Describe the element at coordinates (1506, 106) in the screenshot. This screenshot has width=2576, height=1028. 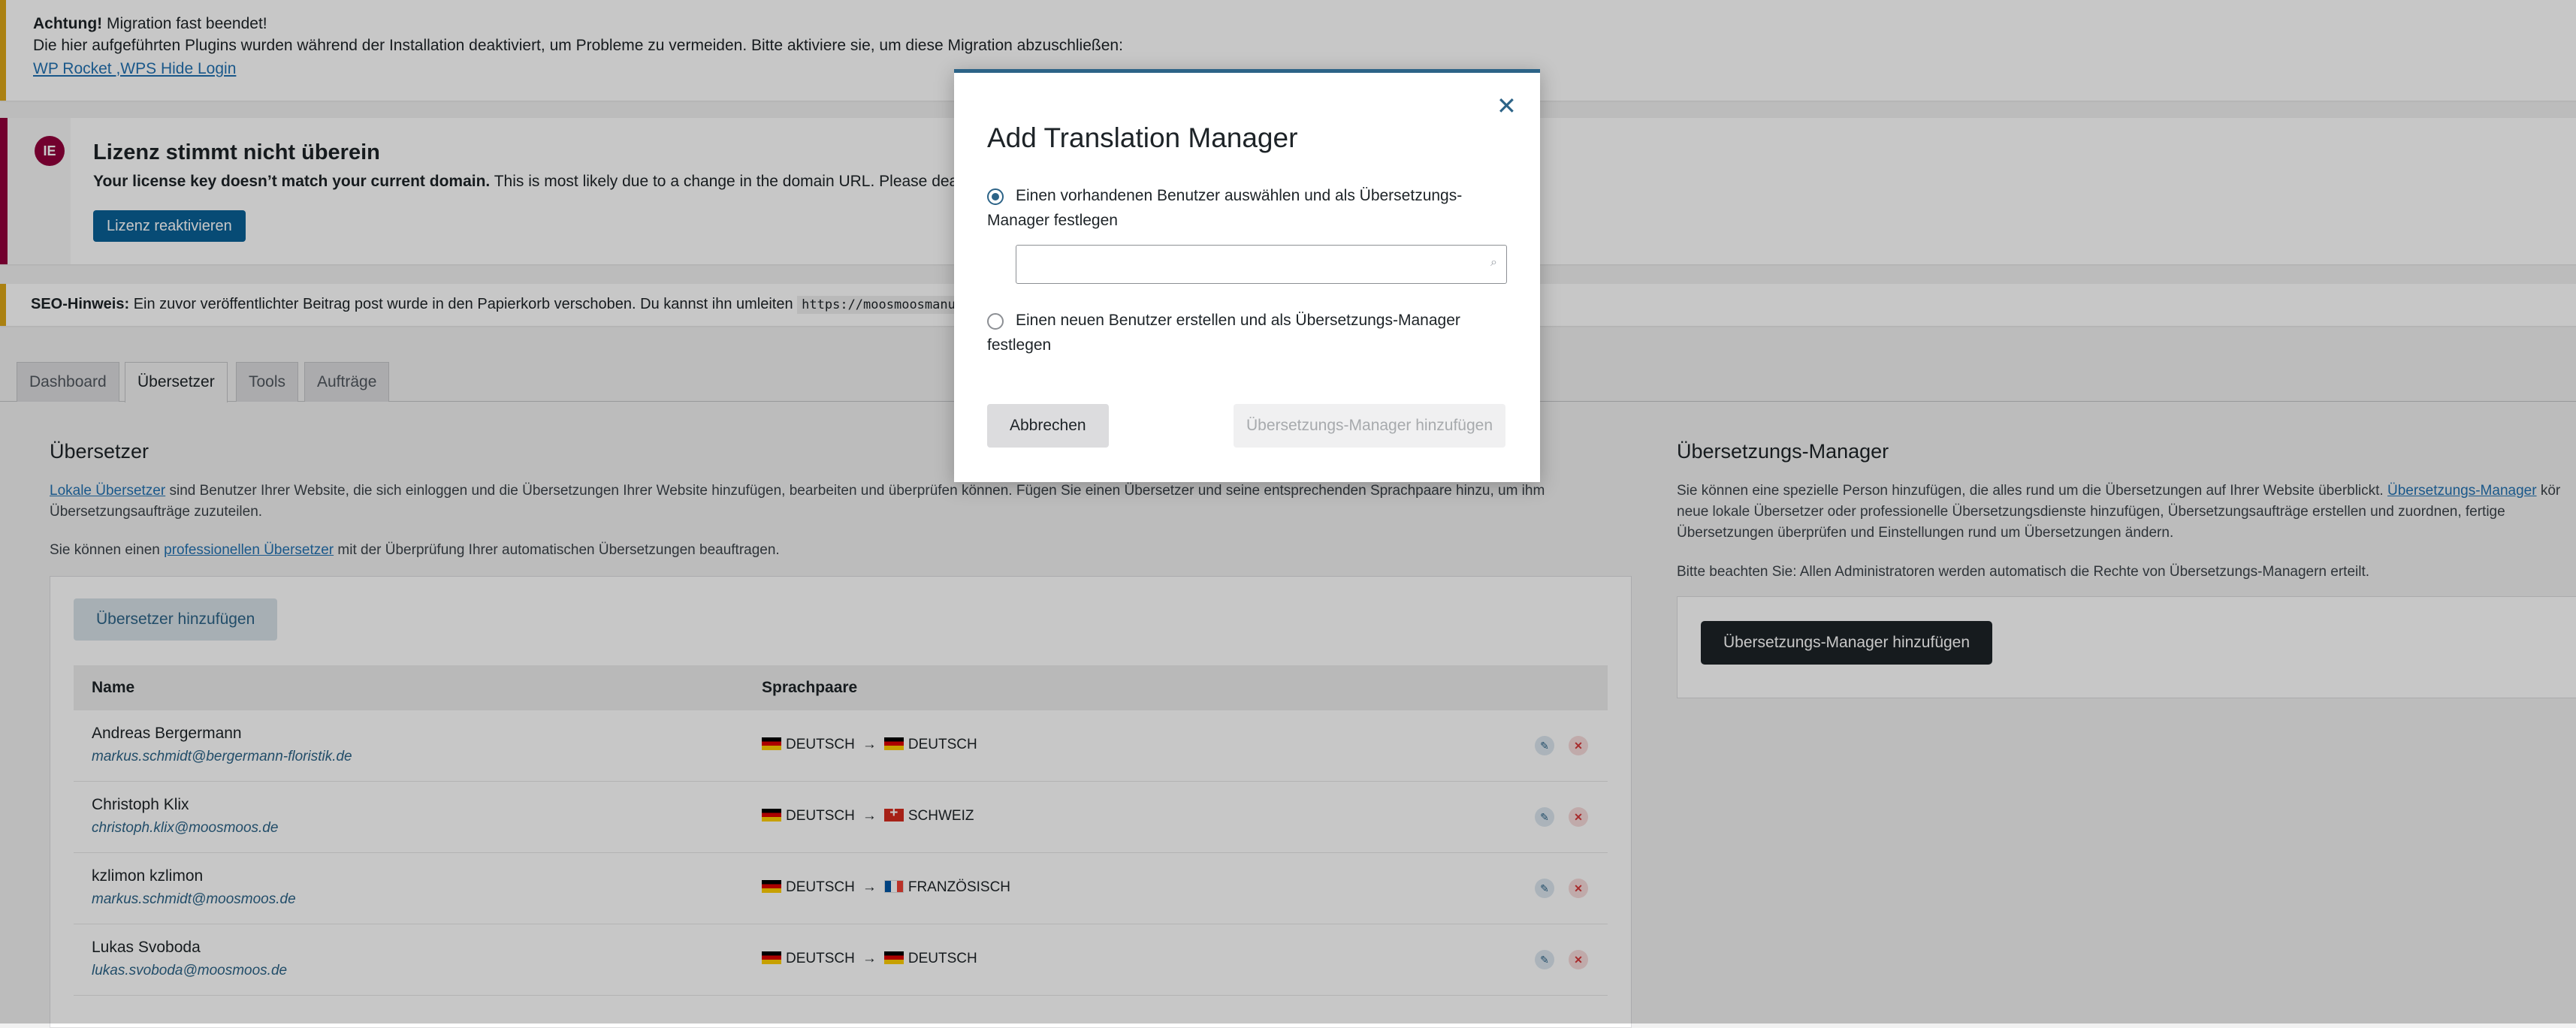
I see `close-icon: ✕` at that location.